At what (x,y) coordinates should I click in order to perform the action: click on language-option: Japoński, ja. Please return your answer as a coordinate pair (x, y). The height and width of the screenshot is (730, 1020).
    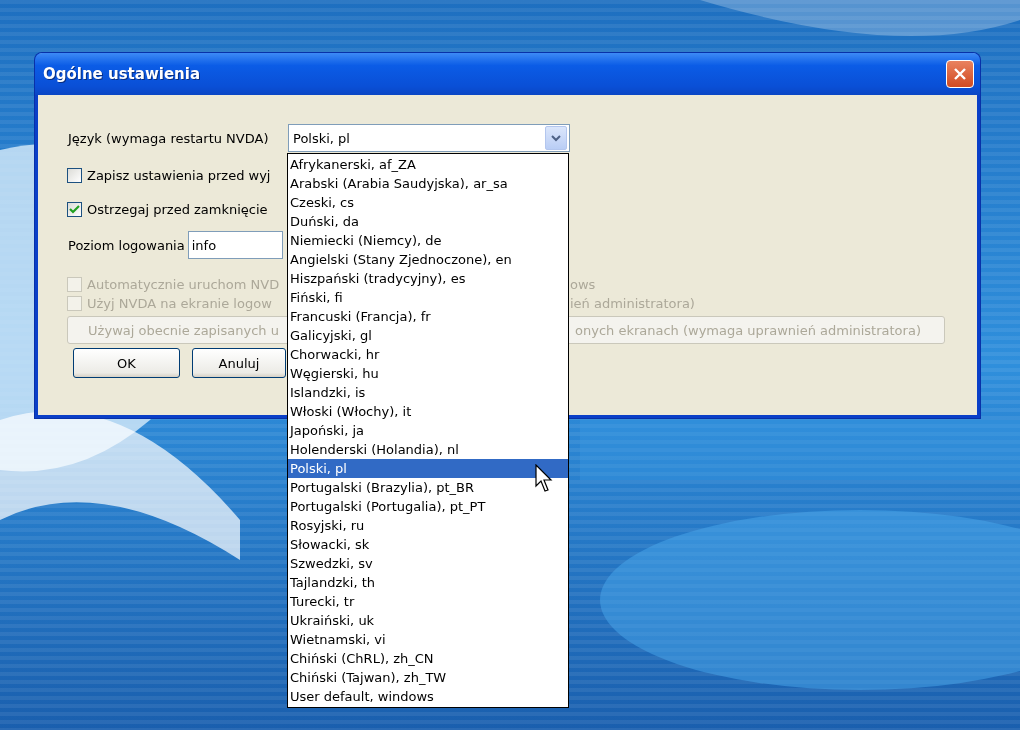
    Looking at the image, I should click on (428, 430).